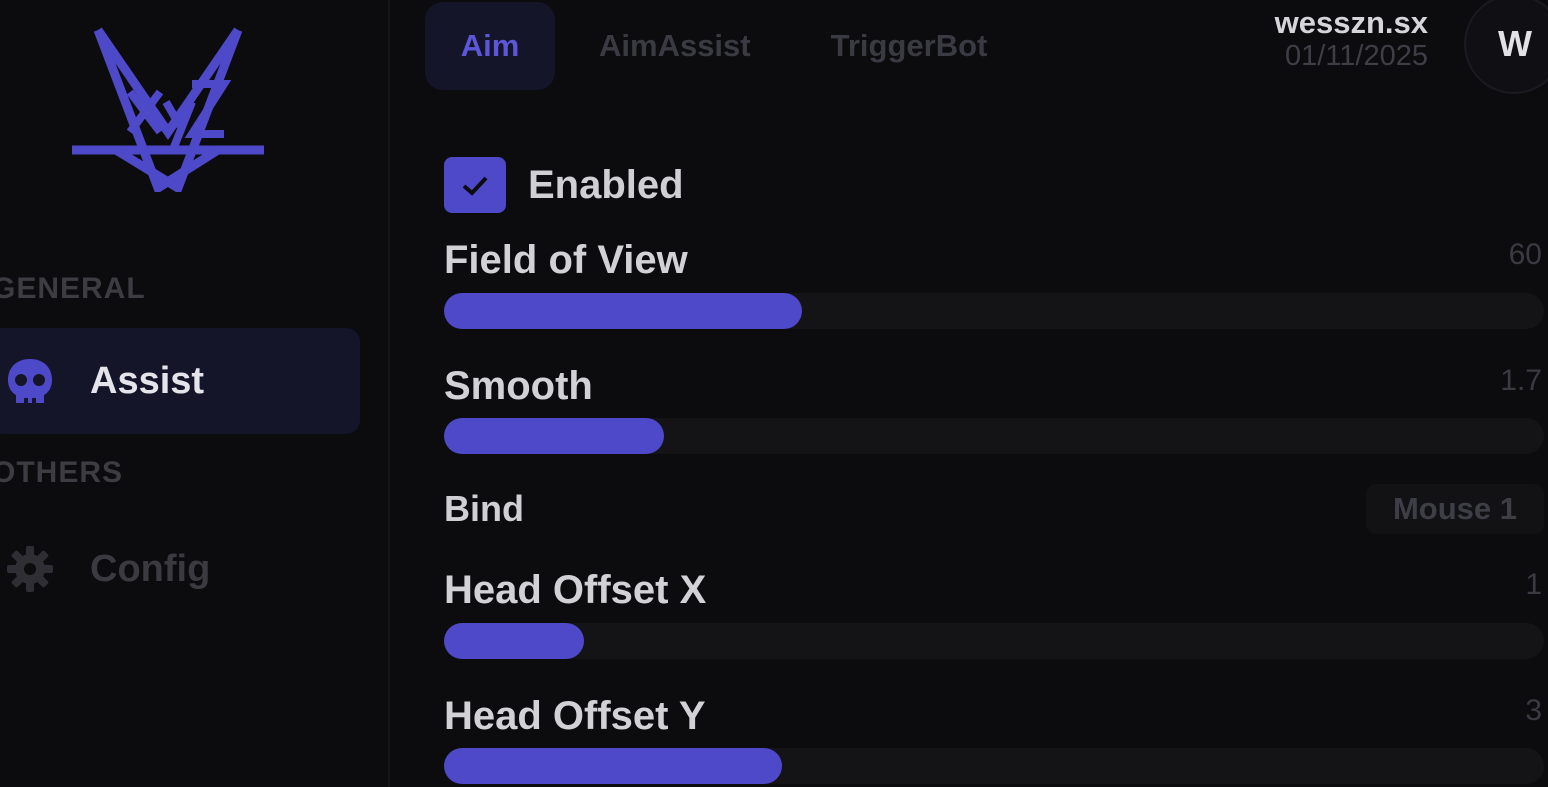 The width and height of the screenshot is (1548, 787). What do you see at coordinates (554, 436) in the screenshot?
I see `smooth-slider-fill` at bounding box center [554, 436].